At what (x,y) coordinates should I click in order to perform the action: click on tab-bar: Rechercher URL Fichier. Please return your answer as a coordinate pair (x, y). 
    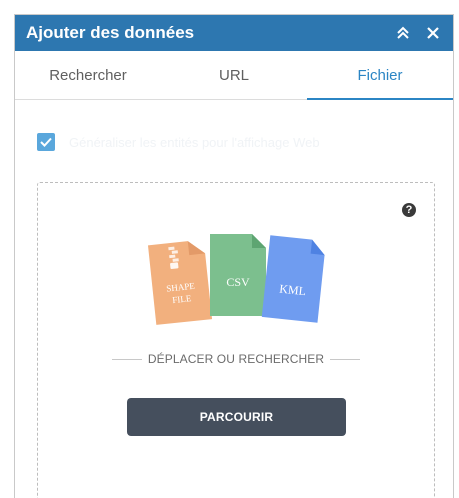
    Looking at the image, I should click on (234, 75).